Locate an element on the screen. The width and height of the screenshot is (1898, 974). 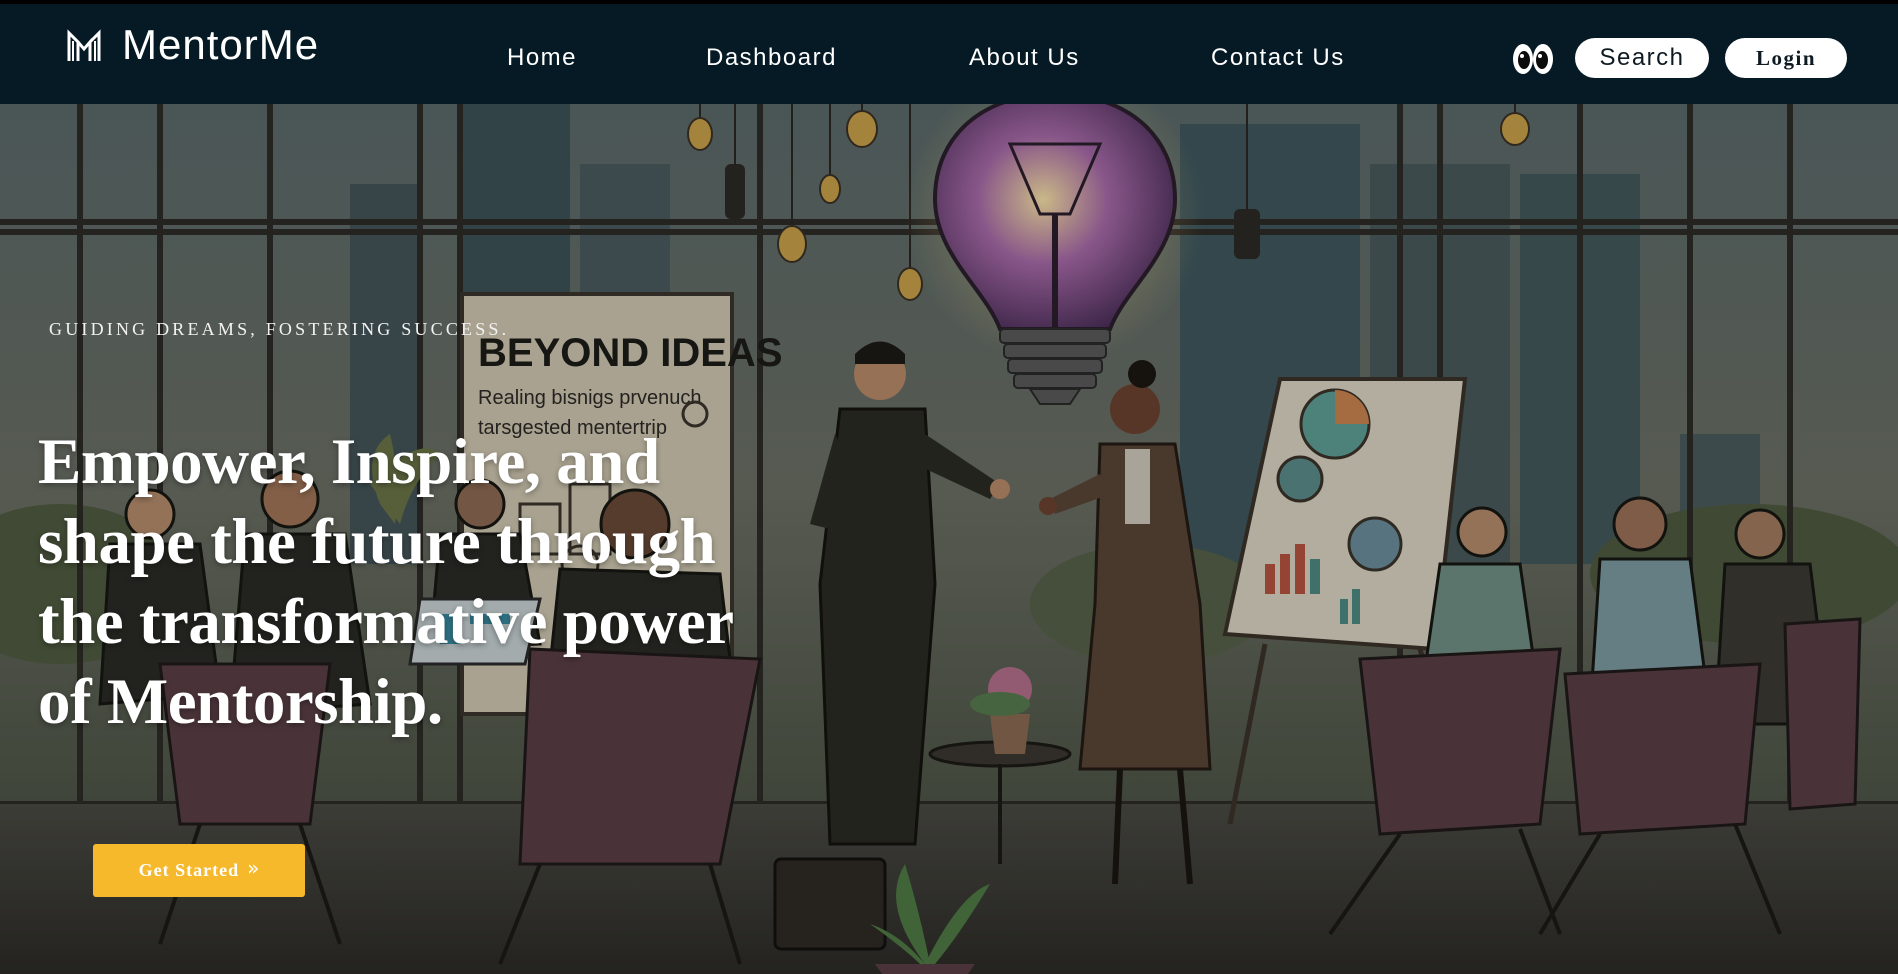
get-started-button: Get Started » is located at coordinates (199, 870).